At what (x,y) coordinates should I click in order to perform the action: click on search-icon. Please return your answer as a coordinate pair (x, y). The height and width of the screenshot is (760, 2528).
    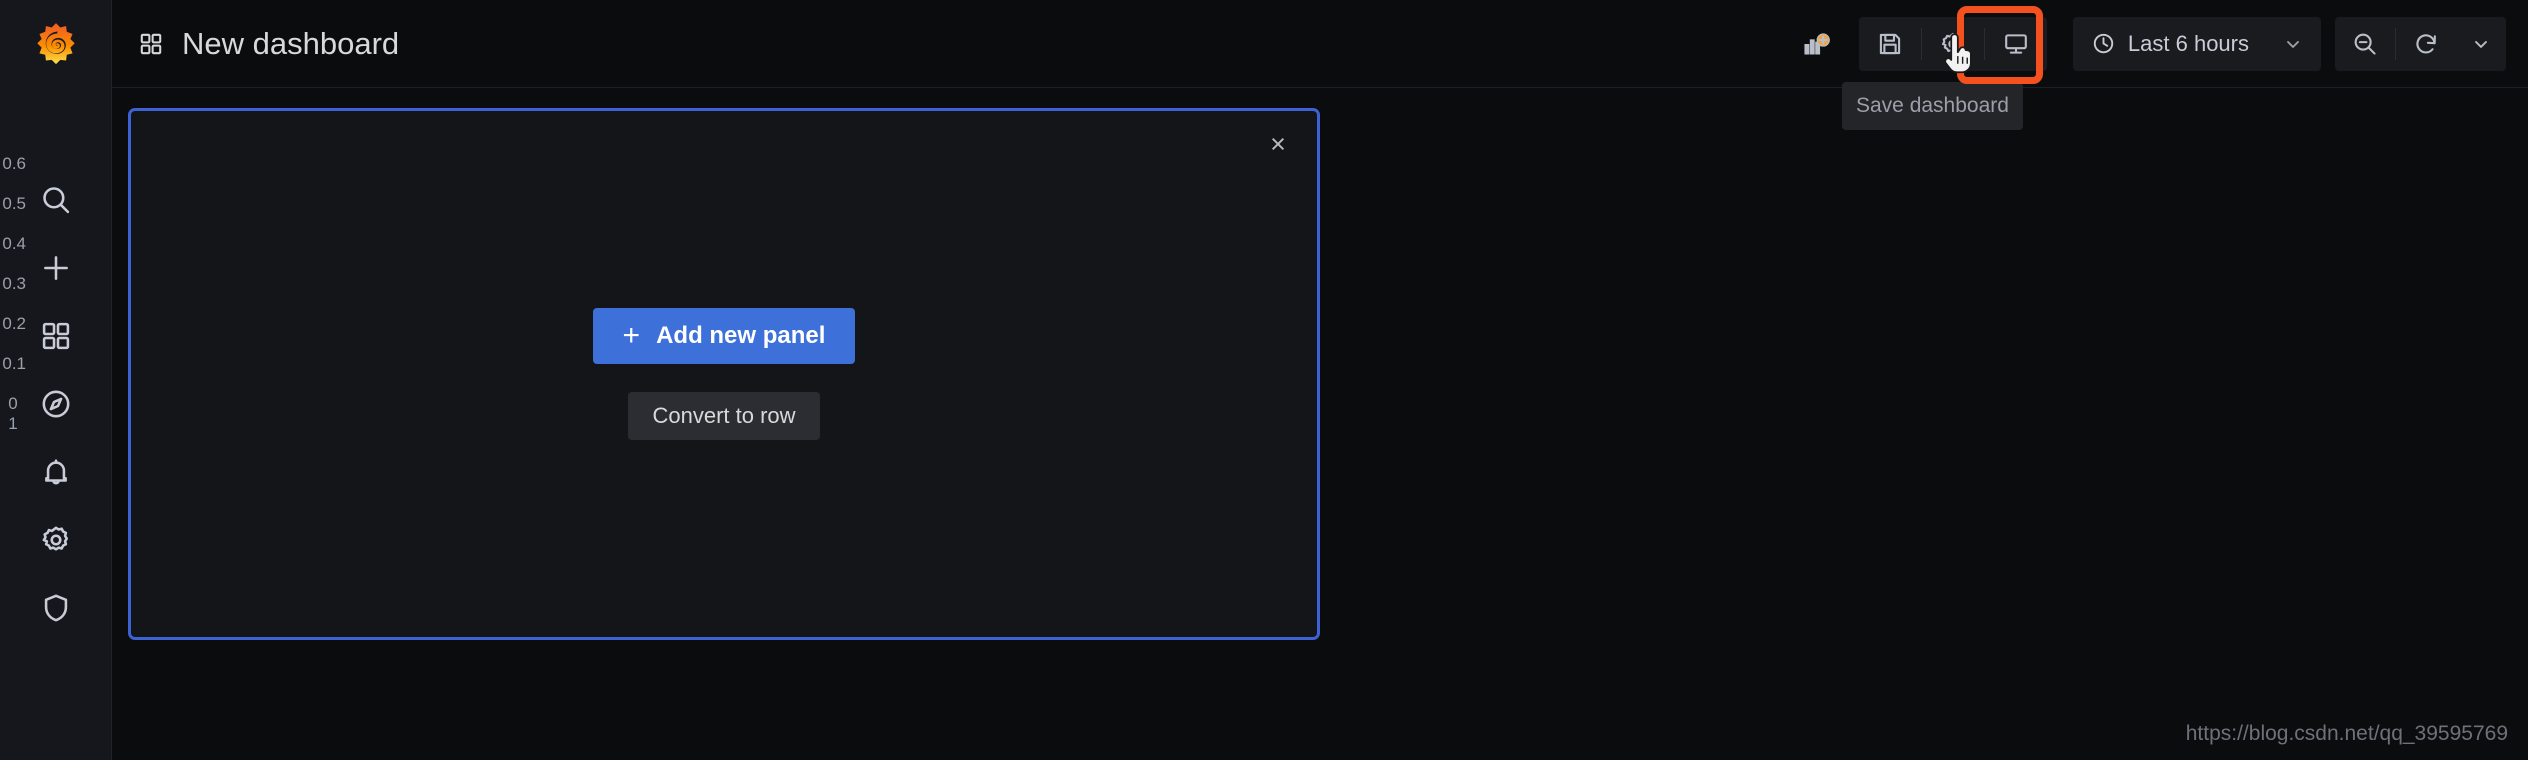
    Looking at the image, I should click on (55, 200).